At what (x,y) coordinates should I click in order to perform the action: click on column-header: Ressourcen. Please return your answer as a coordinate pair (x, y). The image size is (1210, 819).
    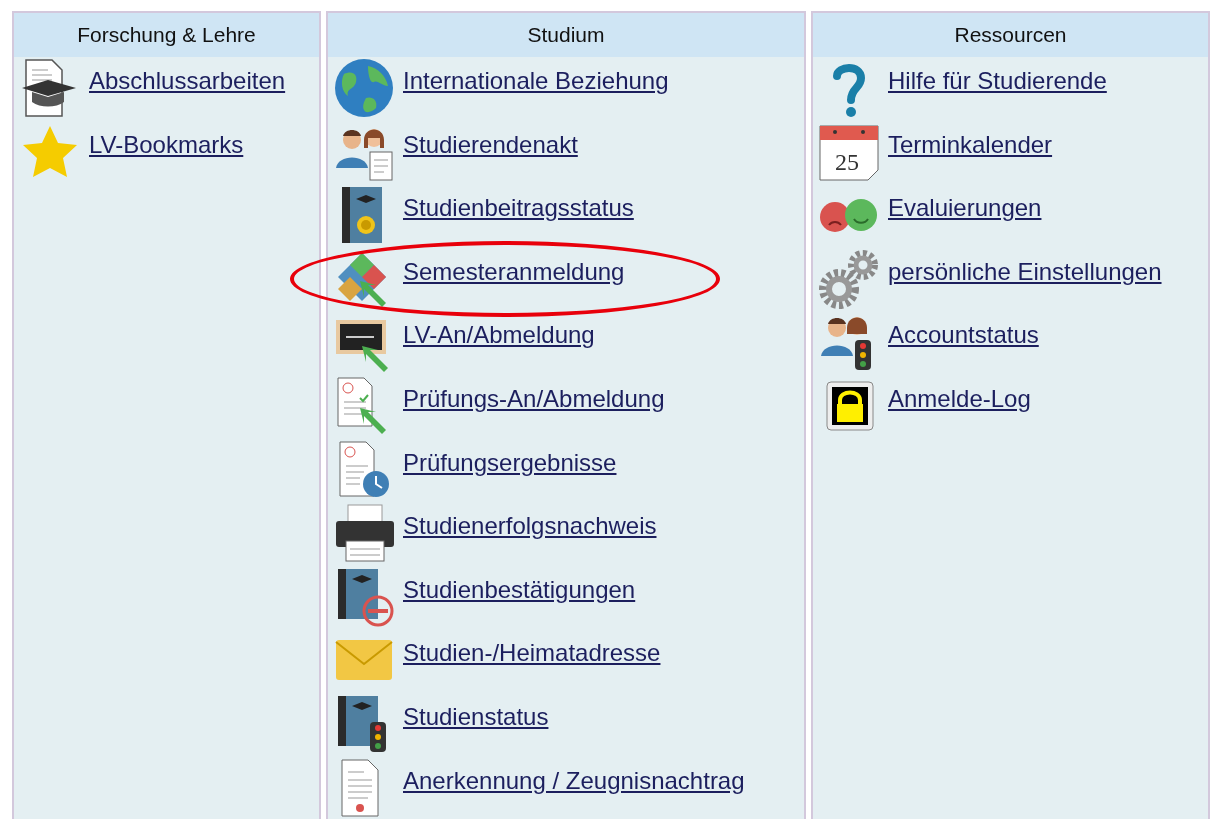
    Looking at the image, I should click on (1010, 35).